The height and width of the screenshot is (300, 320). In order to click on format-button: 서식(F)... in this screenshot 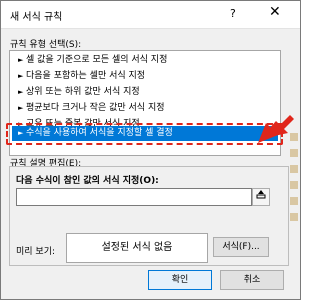, I will do `click(241, 247)`.